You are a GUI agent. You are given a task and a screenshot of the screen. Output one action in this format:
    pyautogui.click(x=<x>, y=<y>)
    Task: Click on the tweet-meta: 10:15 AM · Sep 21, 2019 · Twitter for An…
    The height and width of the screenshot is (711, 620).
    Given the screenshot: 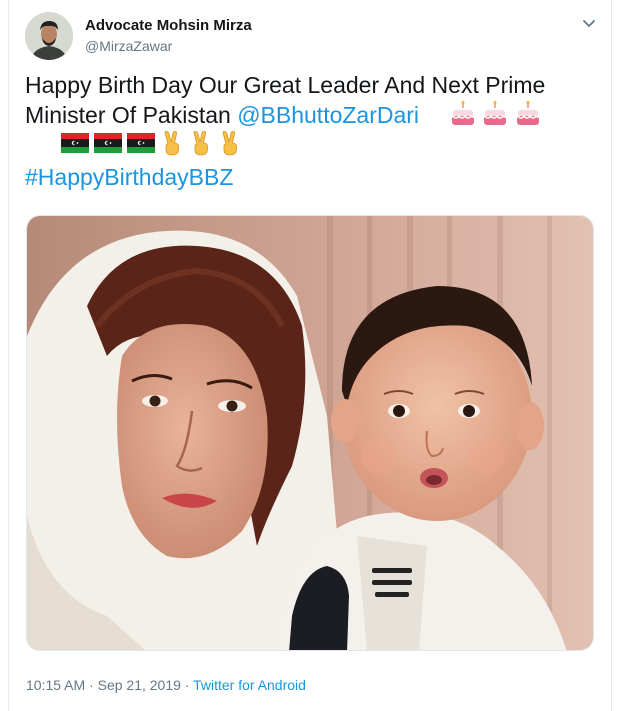 What is the action you would take?
    pyautogui.click(x=166, y=685)
    